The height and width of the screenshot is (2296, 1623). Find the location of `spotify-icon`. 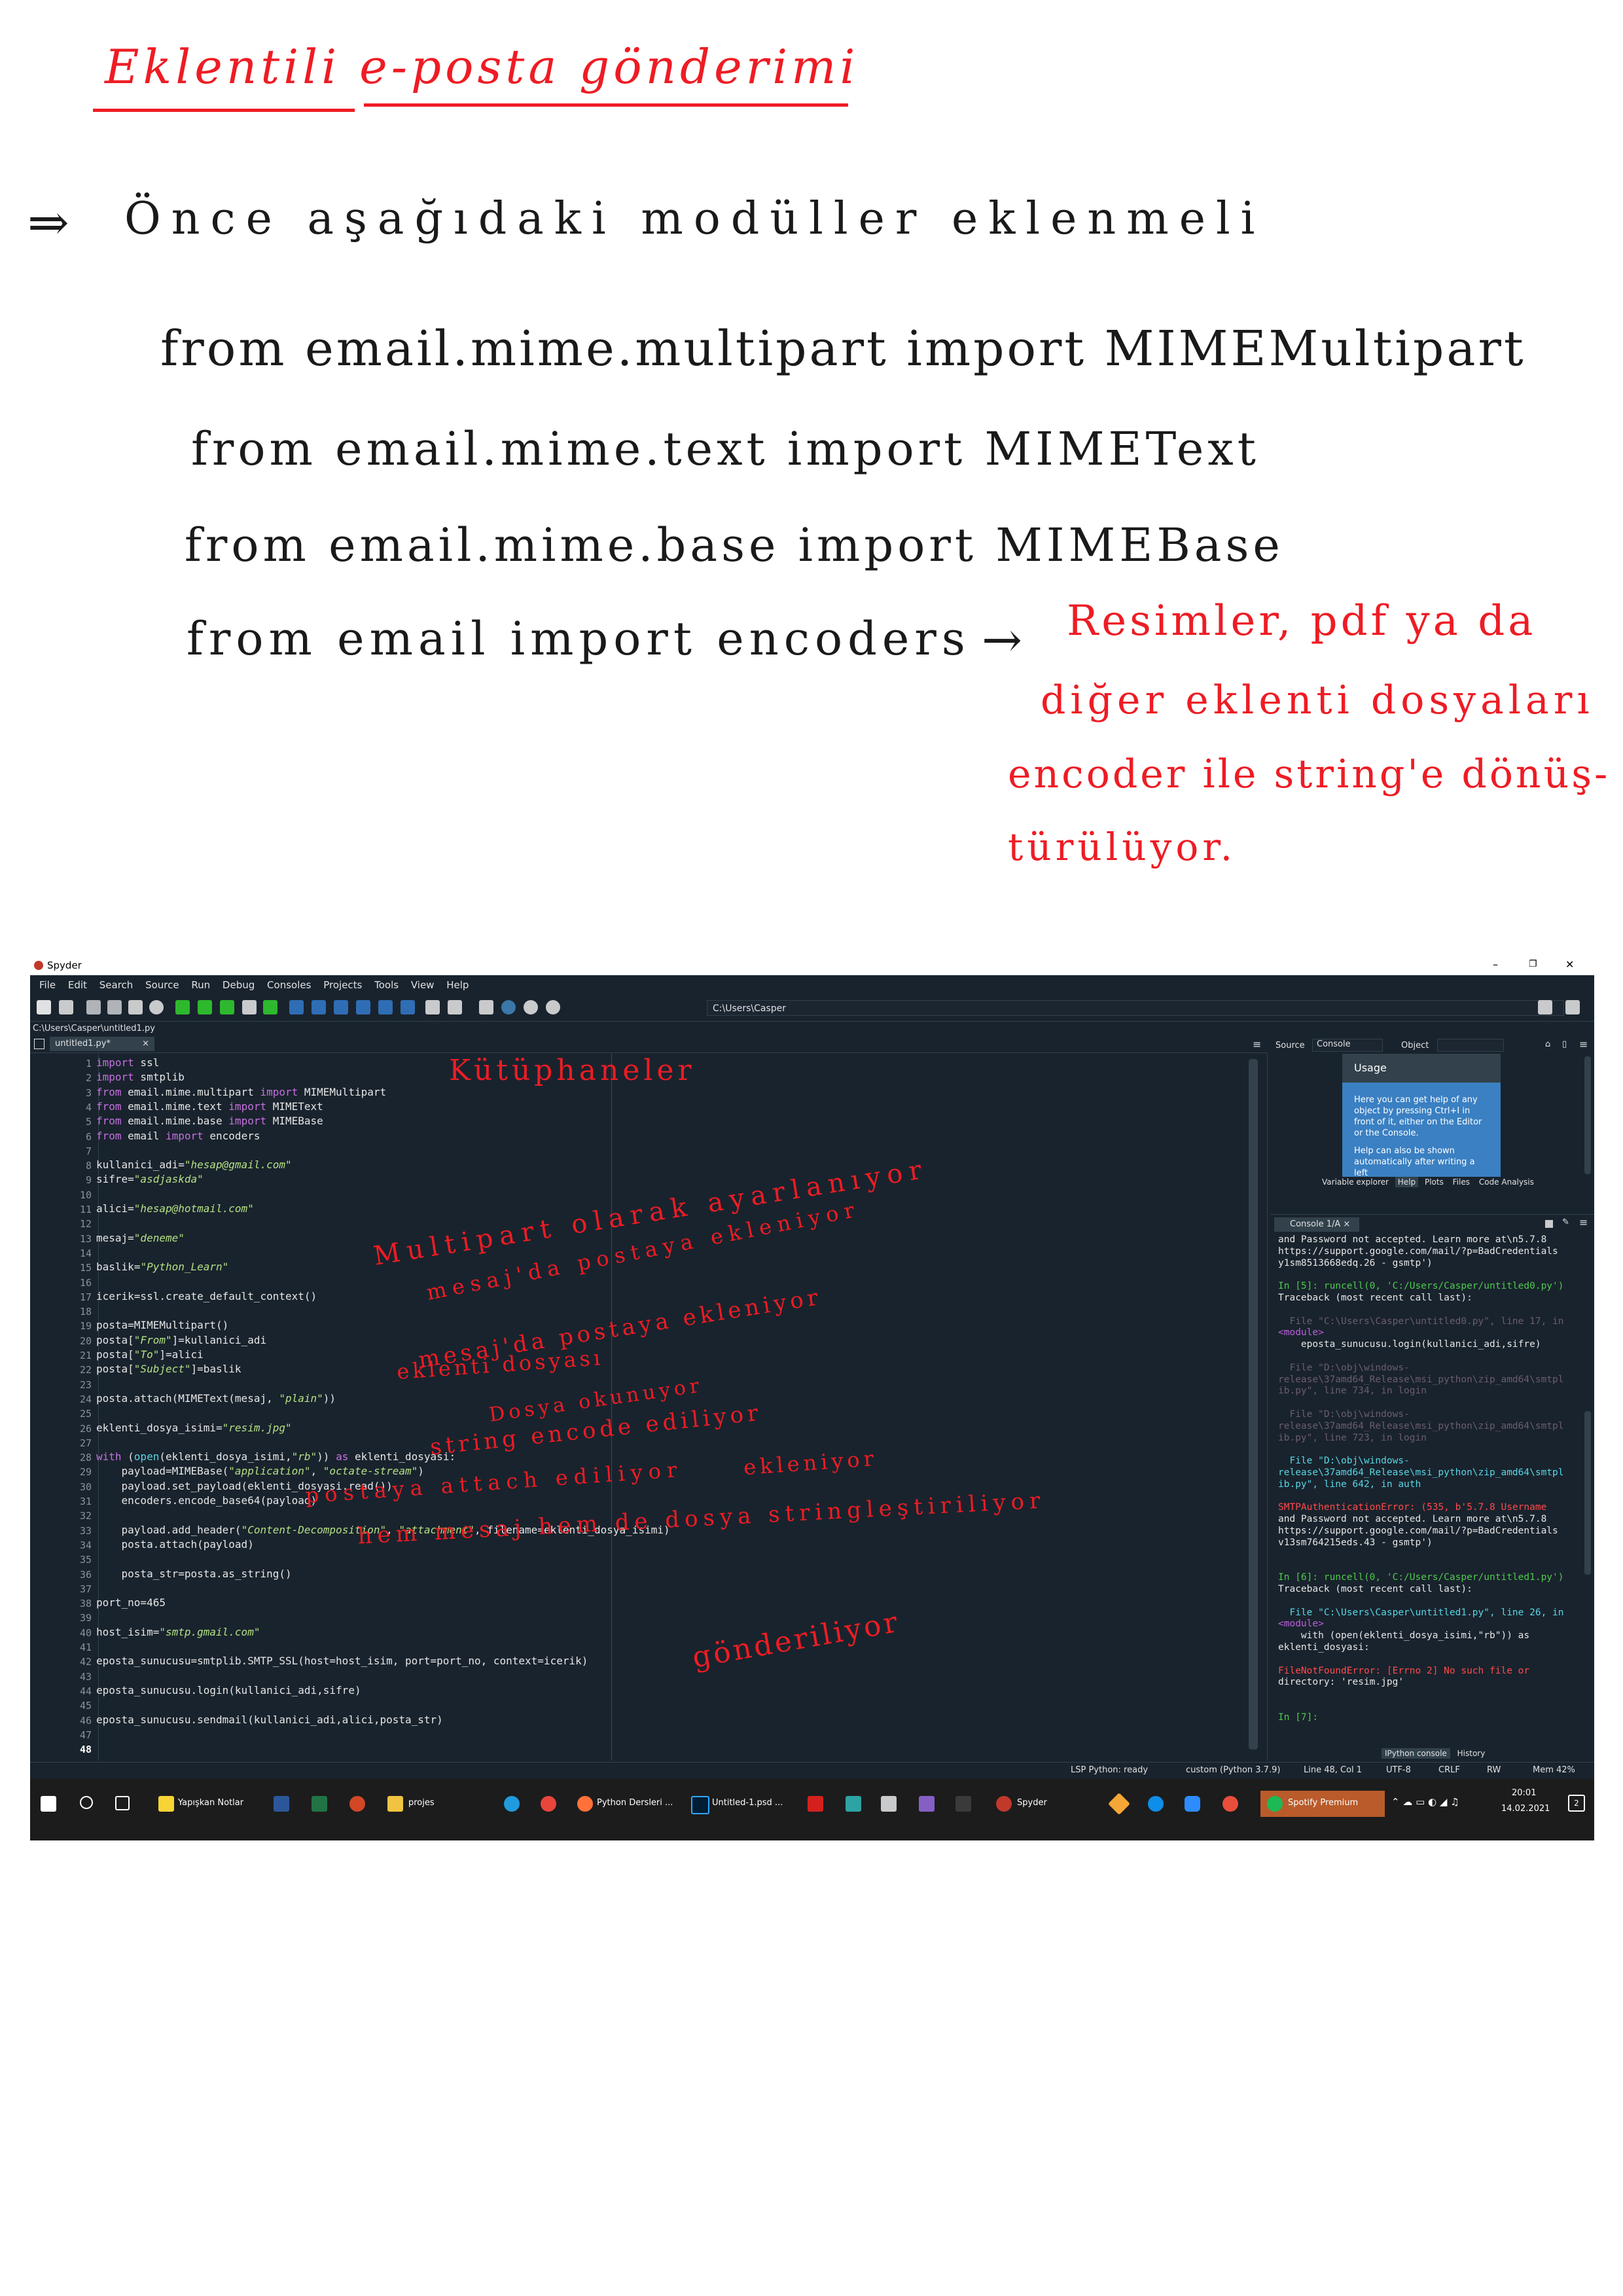

spotify-icon is located at coordinates (1275, 1804).